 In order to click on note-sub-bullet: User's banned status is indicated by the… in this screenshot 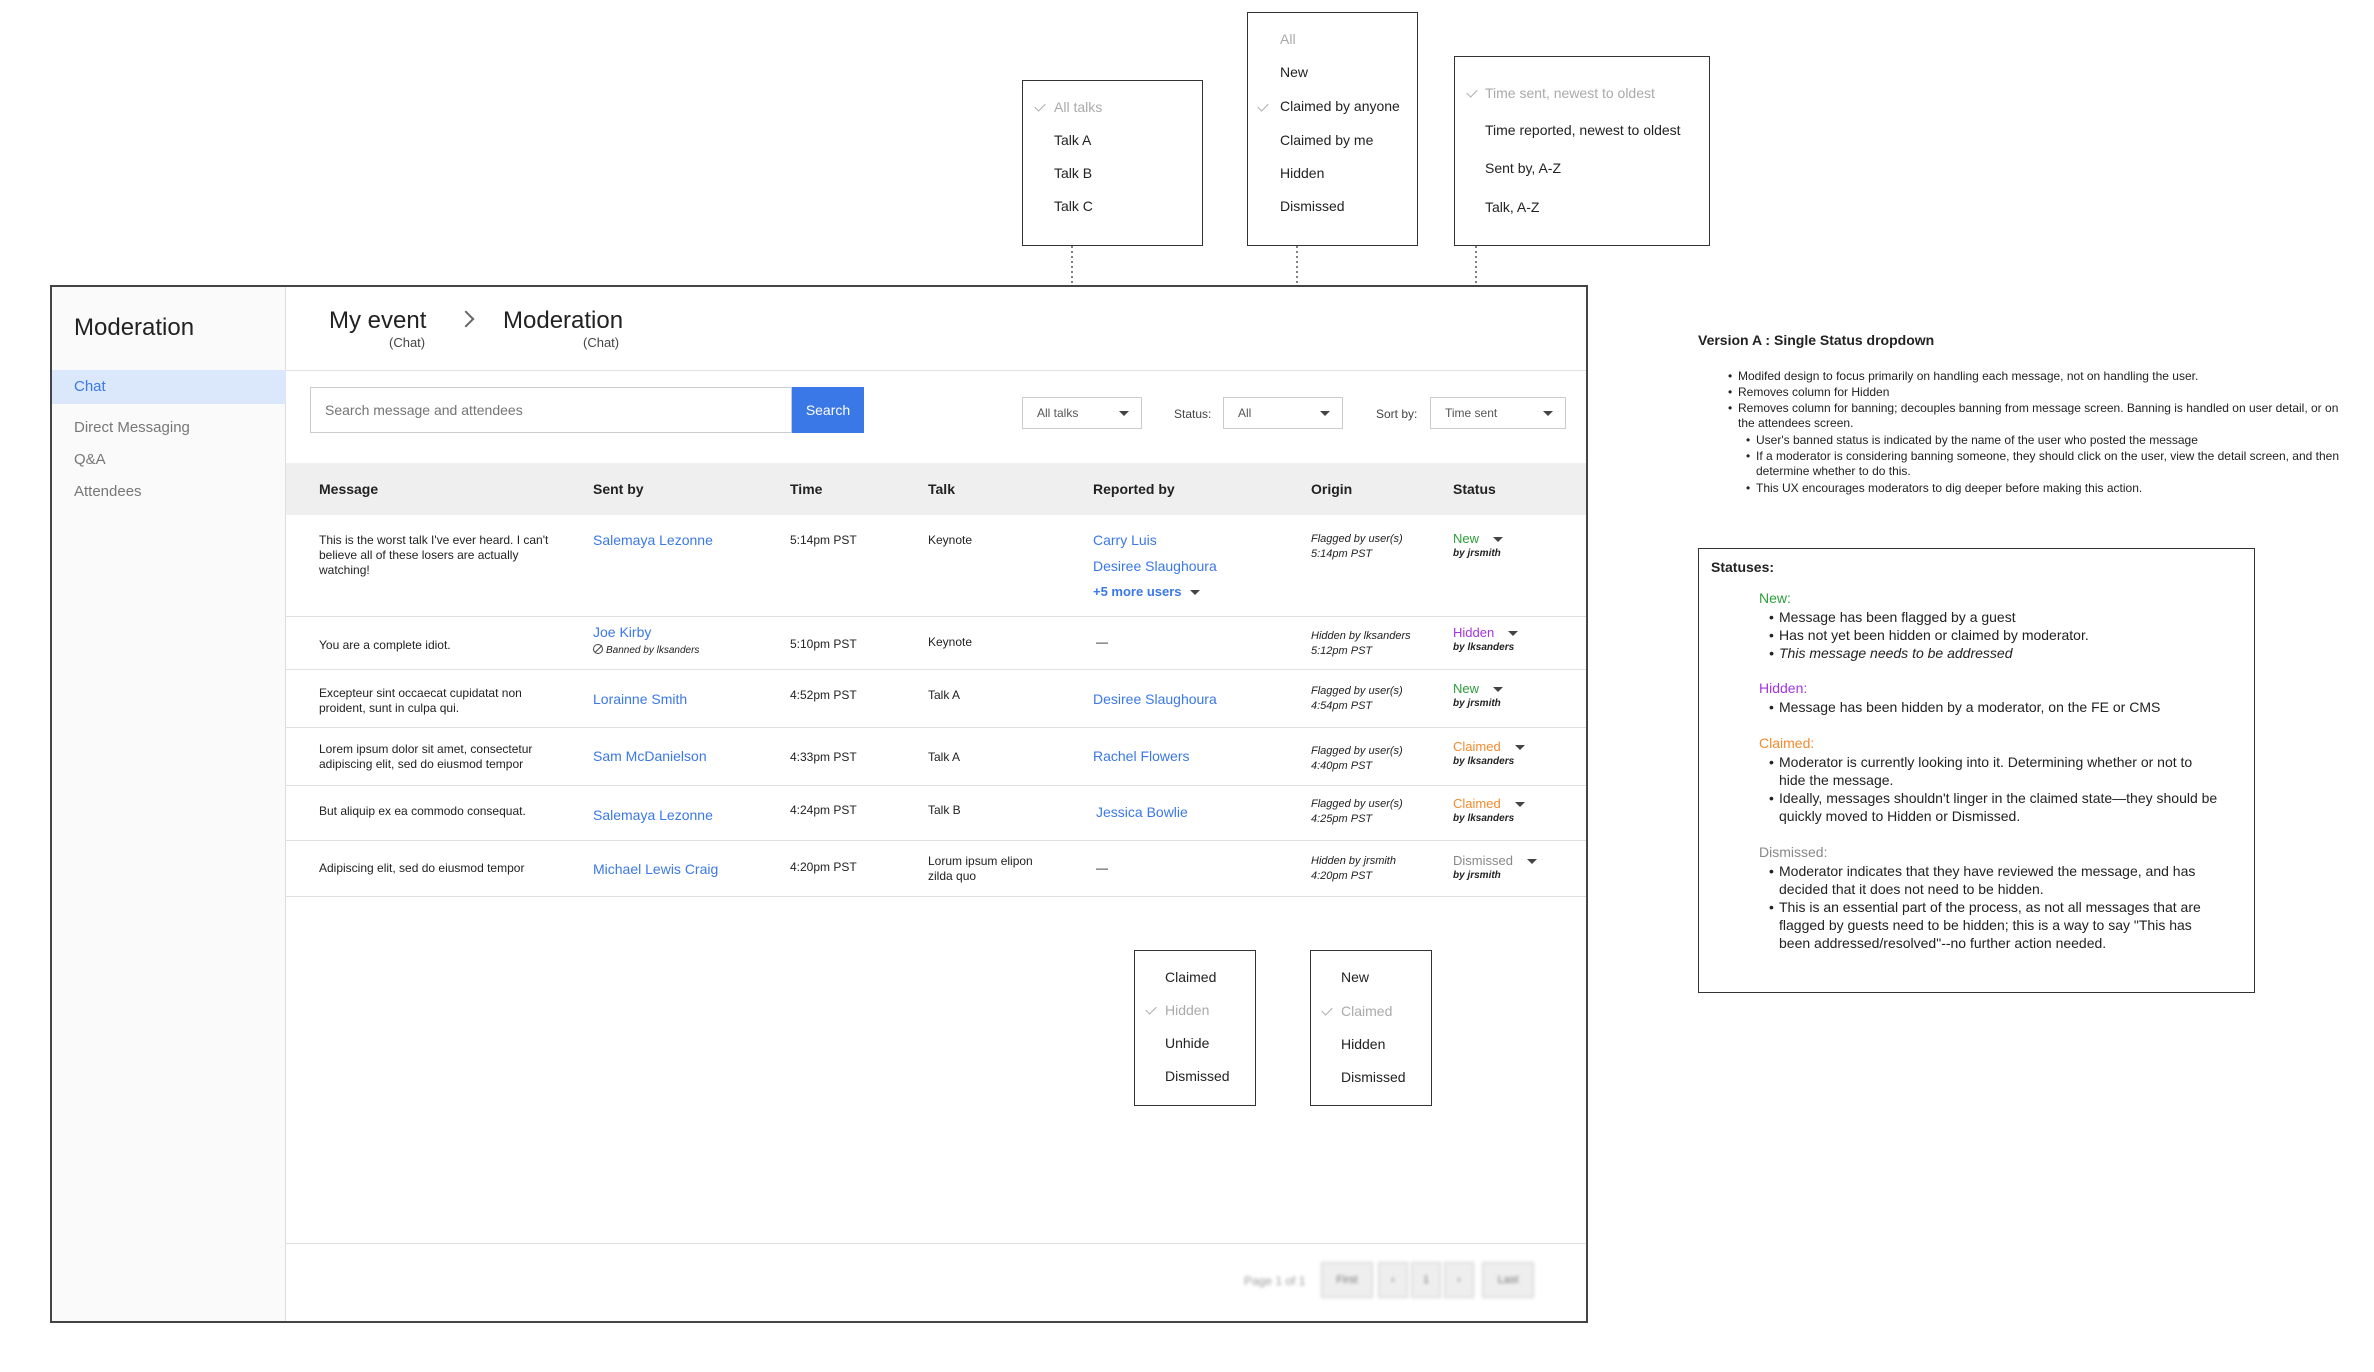, I will do `click(2051, 440)`.